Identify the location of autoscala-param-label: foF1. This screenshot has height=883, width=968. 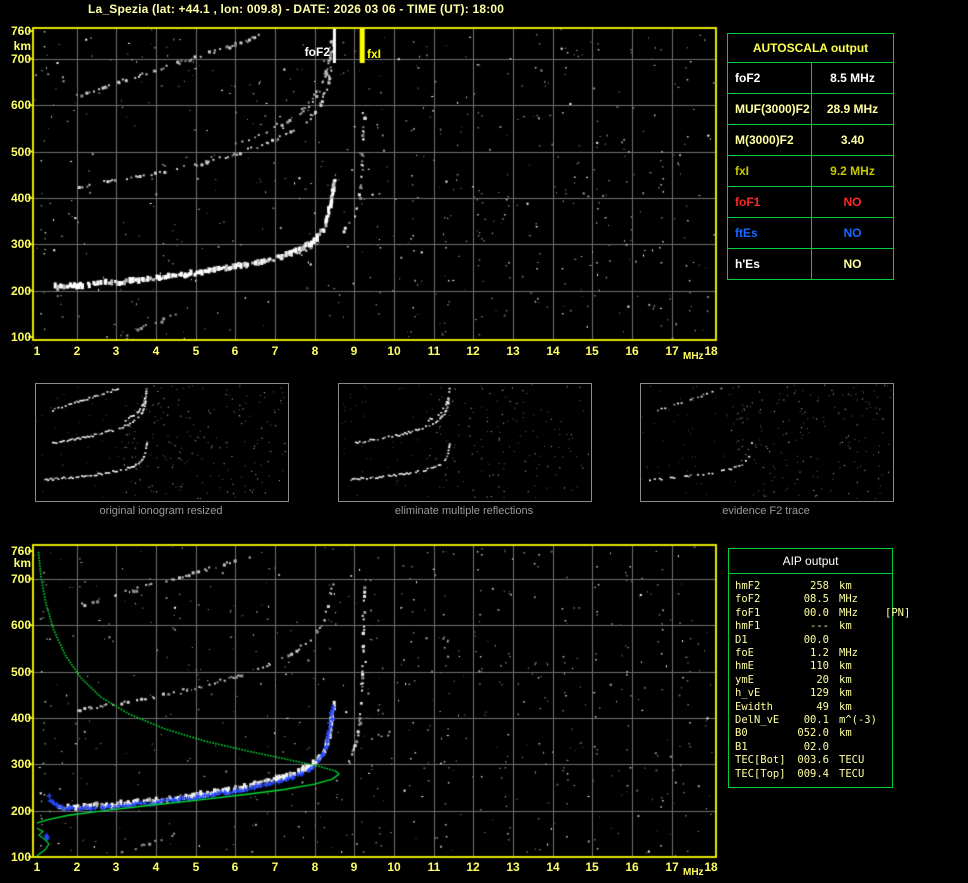
(770, 202).